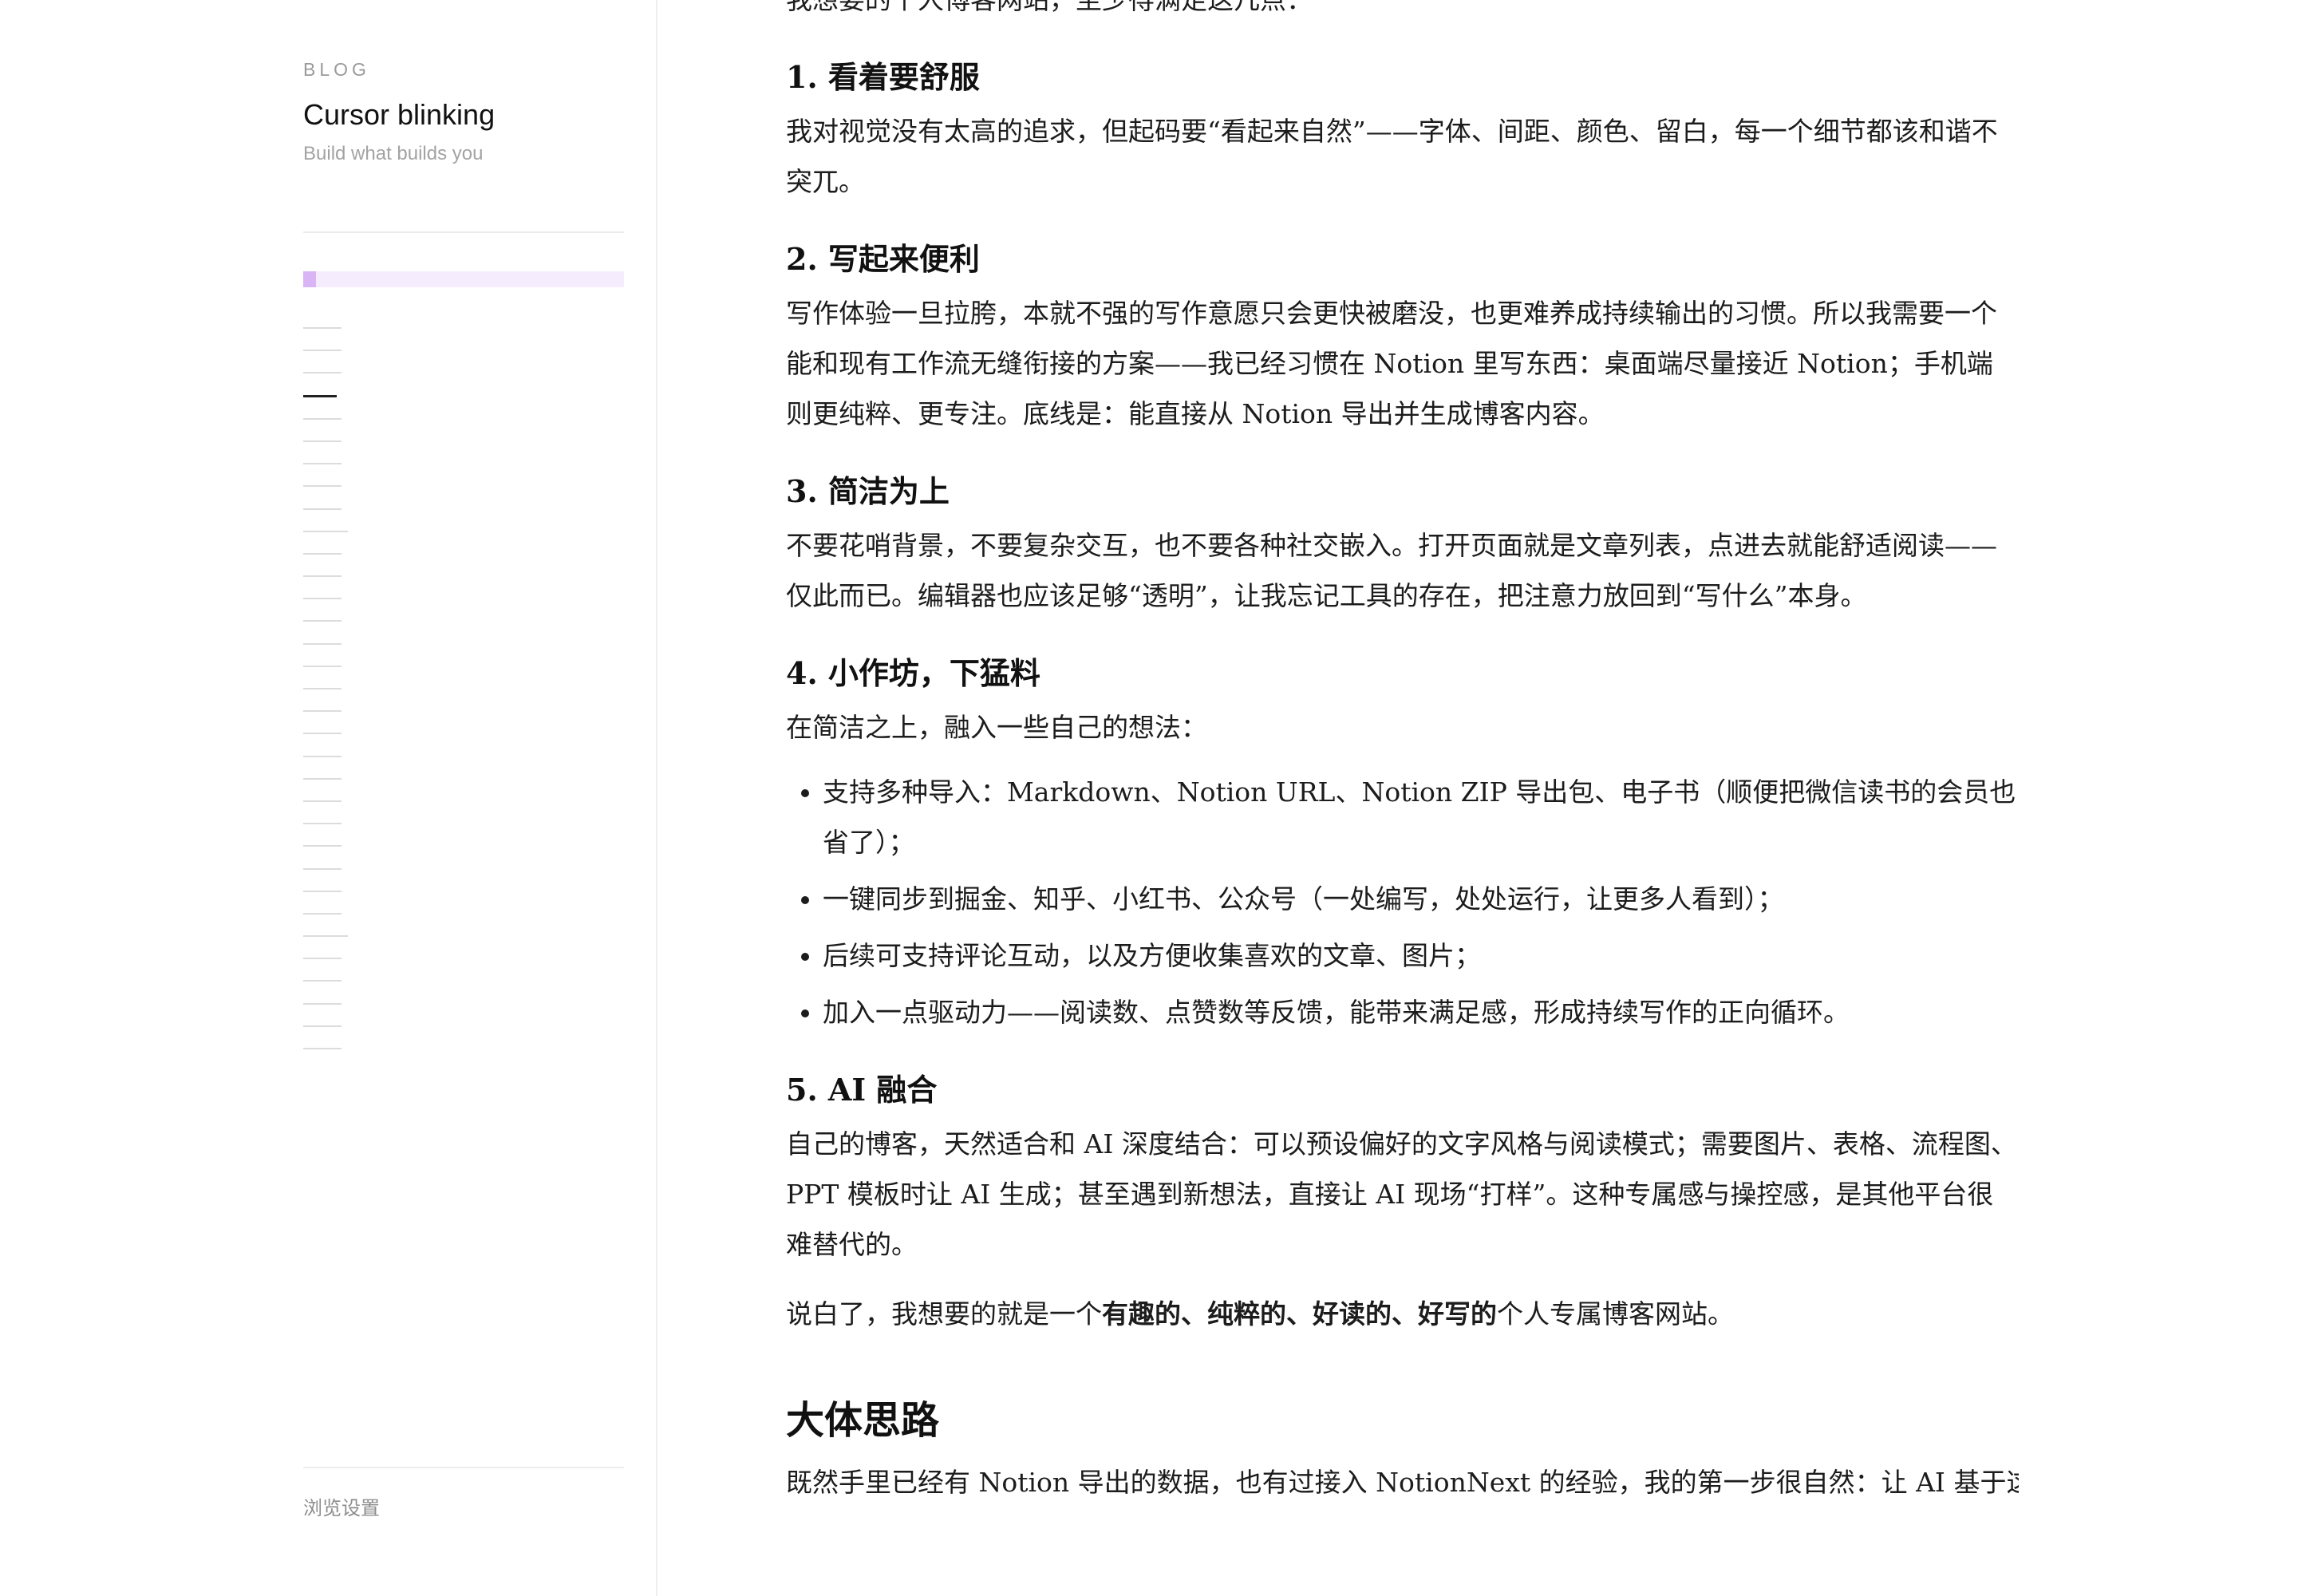  I want to click on summary-emphasis: 有趣的、纯粹的、好读的、好写的, so click(1300, 1313).